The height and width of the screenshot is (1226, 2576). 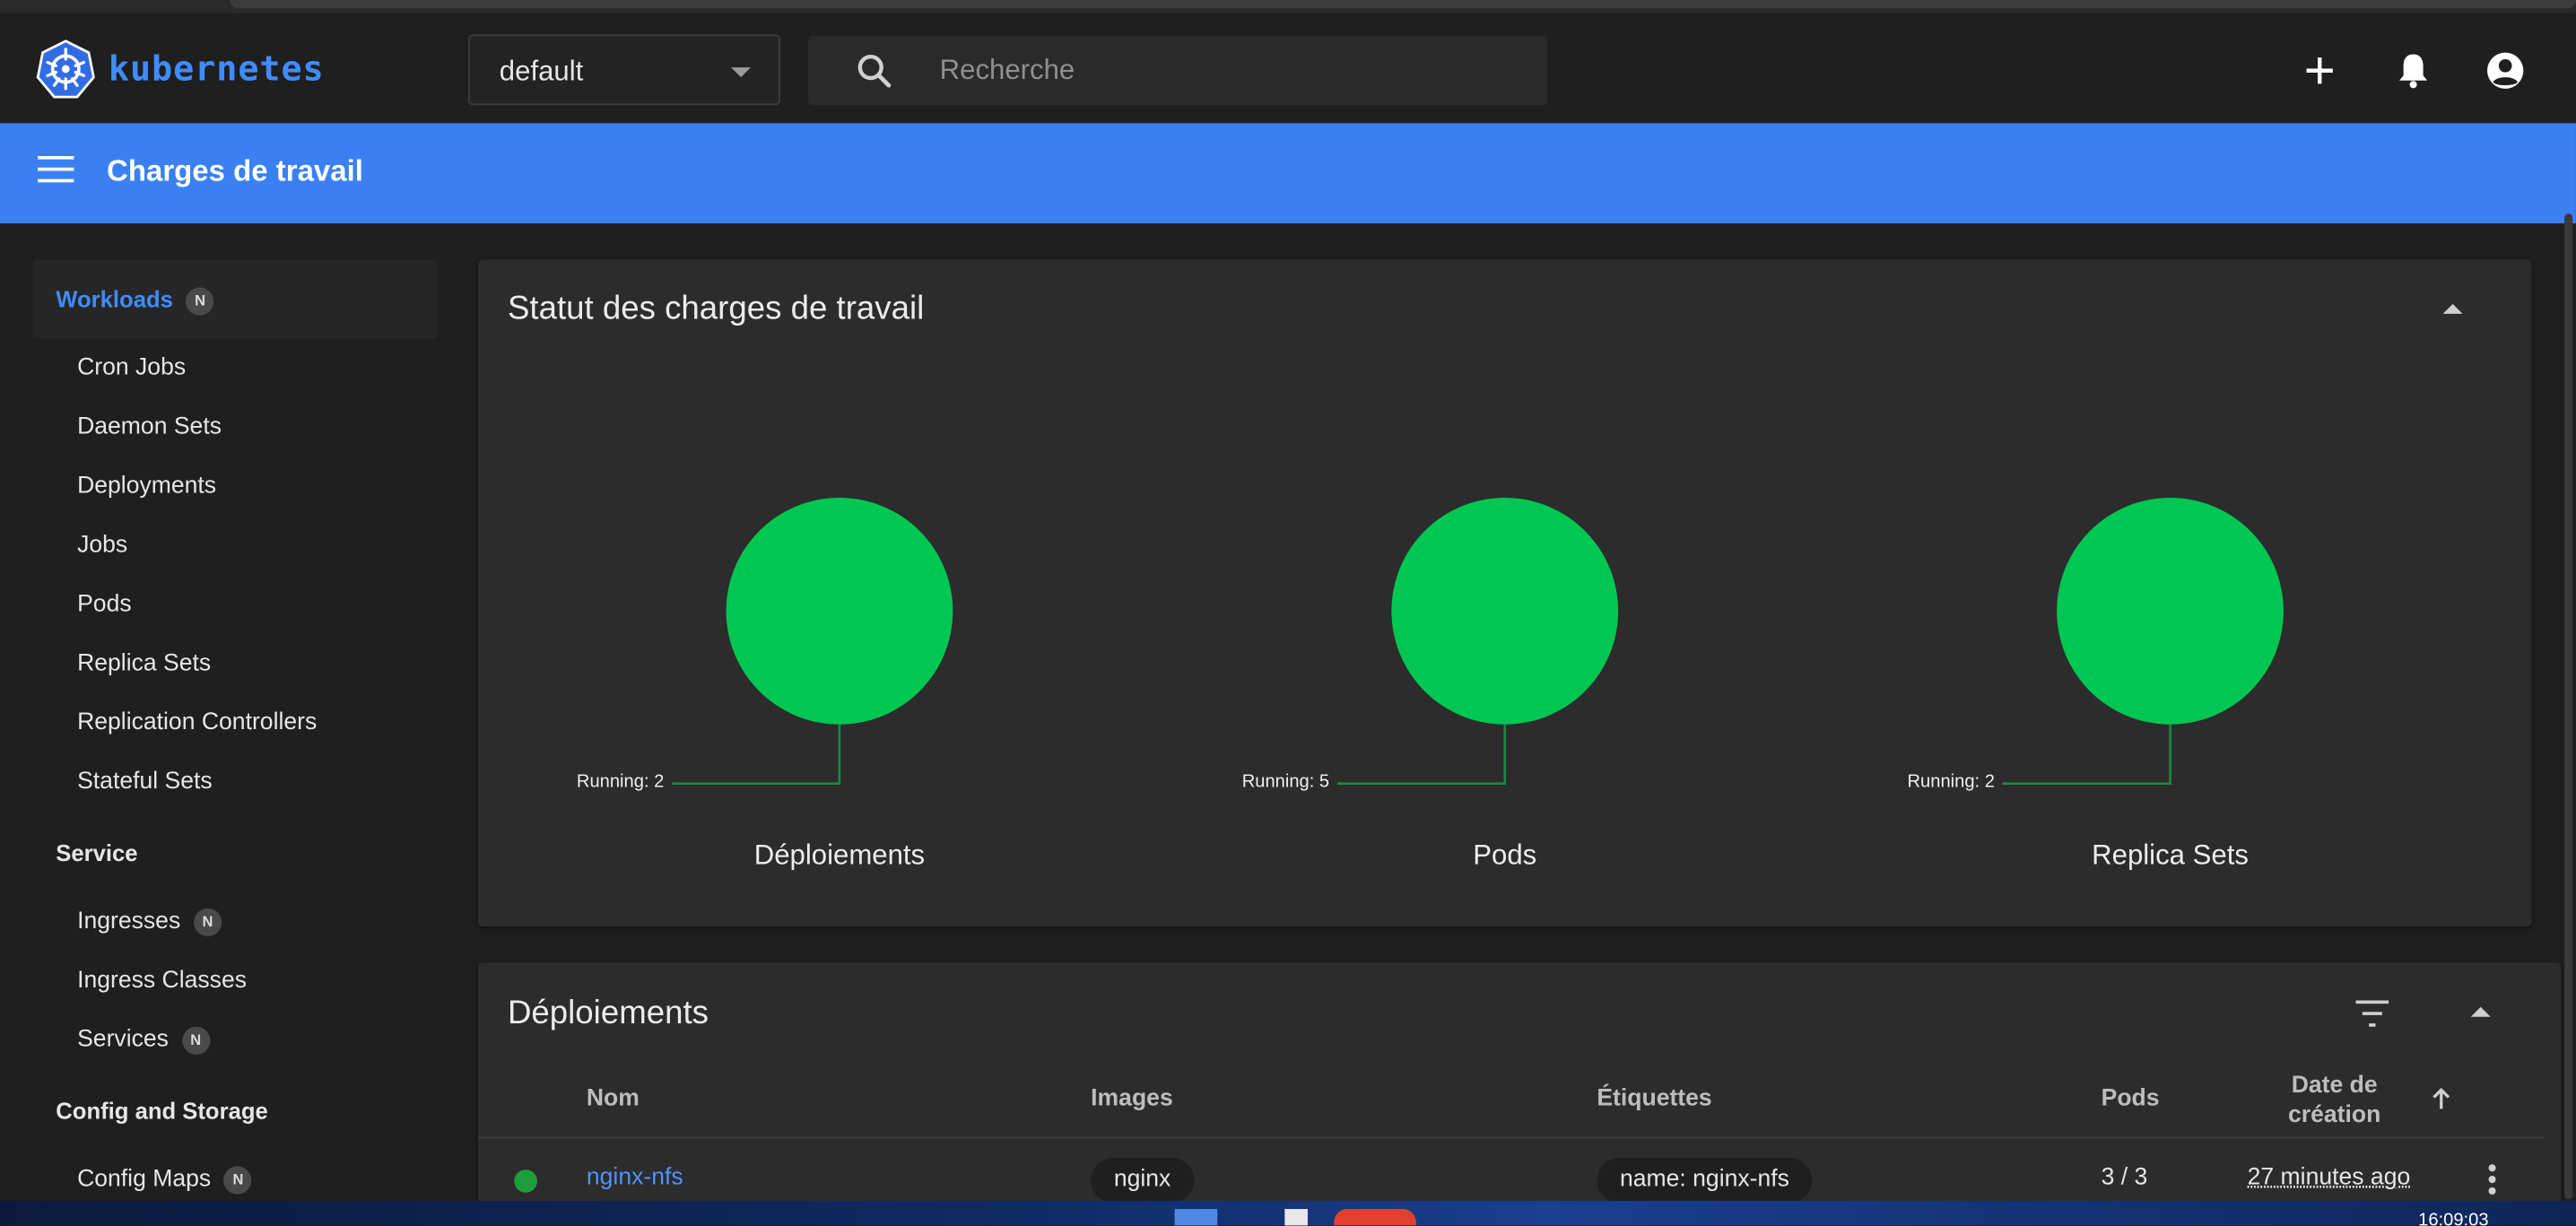 I want to click on sidebar-item-jobs: Jobs, so click(x=102, y=545).